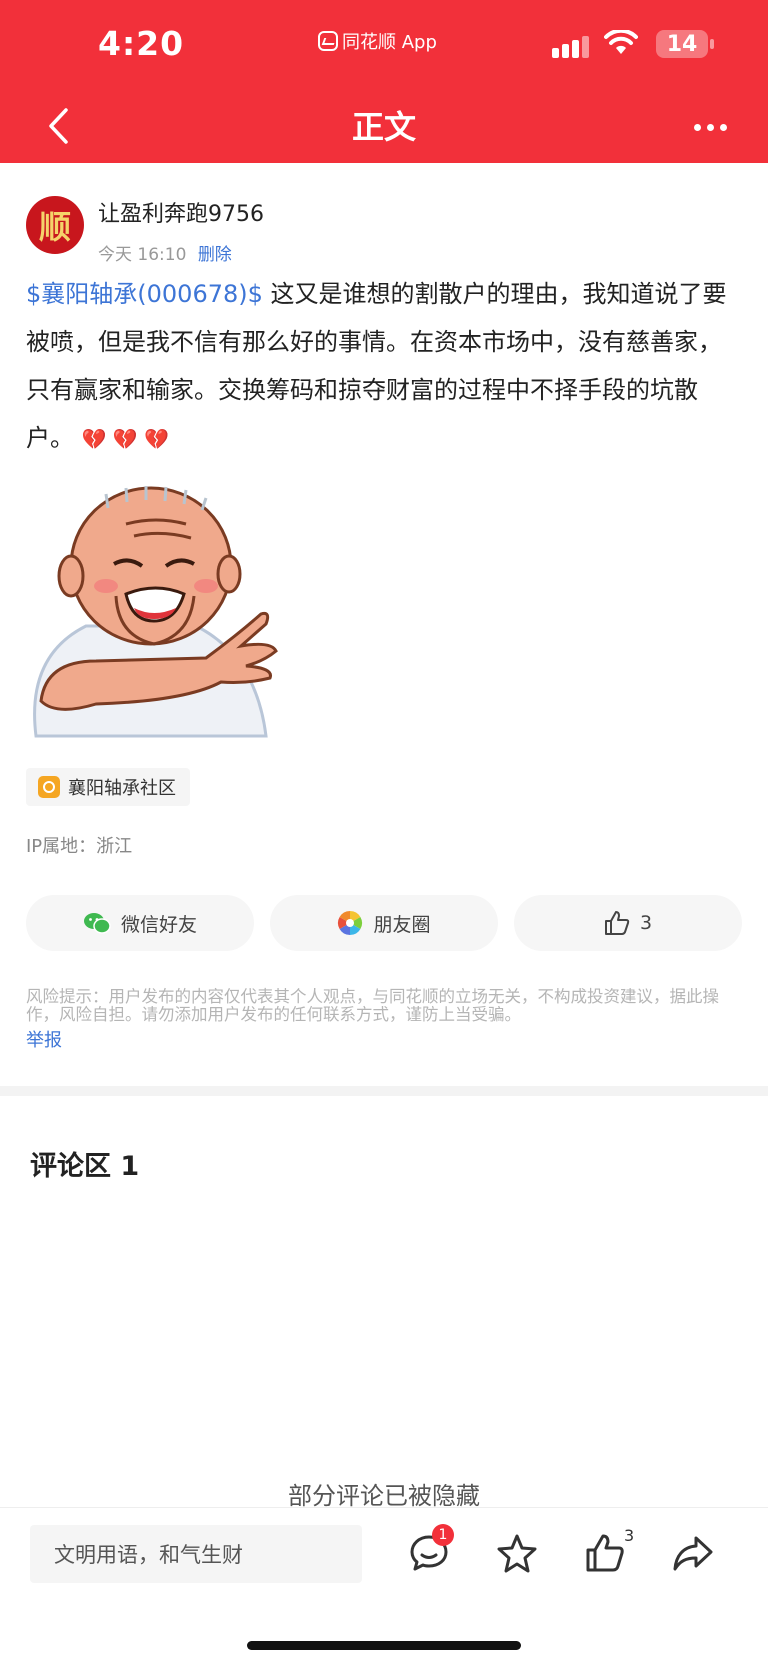 This screenshot has width=768, height=1662. I want to click on comment-input: 文明用语，和气生财, so click(196, 1554).